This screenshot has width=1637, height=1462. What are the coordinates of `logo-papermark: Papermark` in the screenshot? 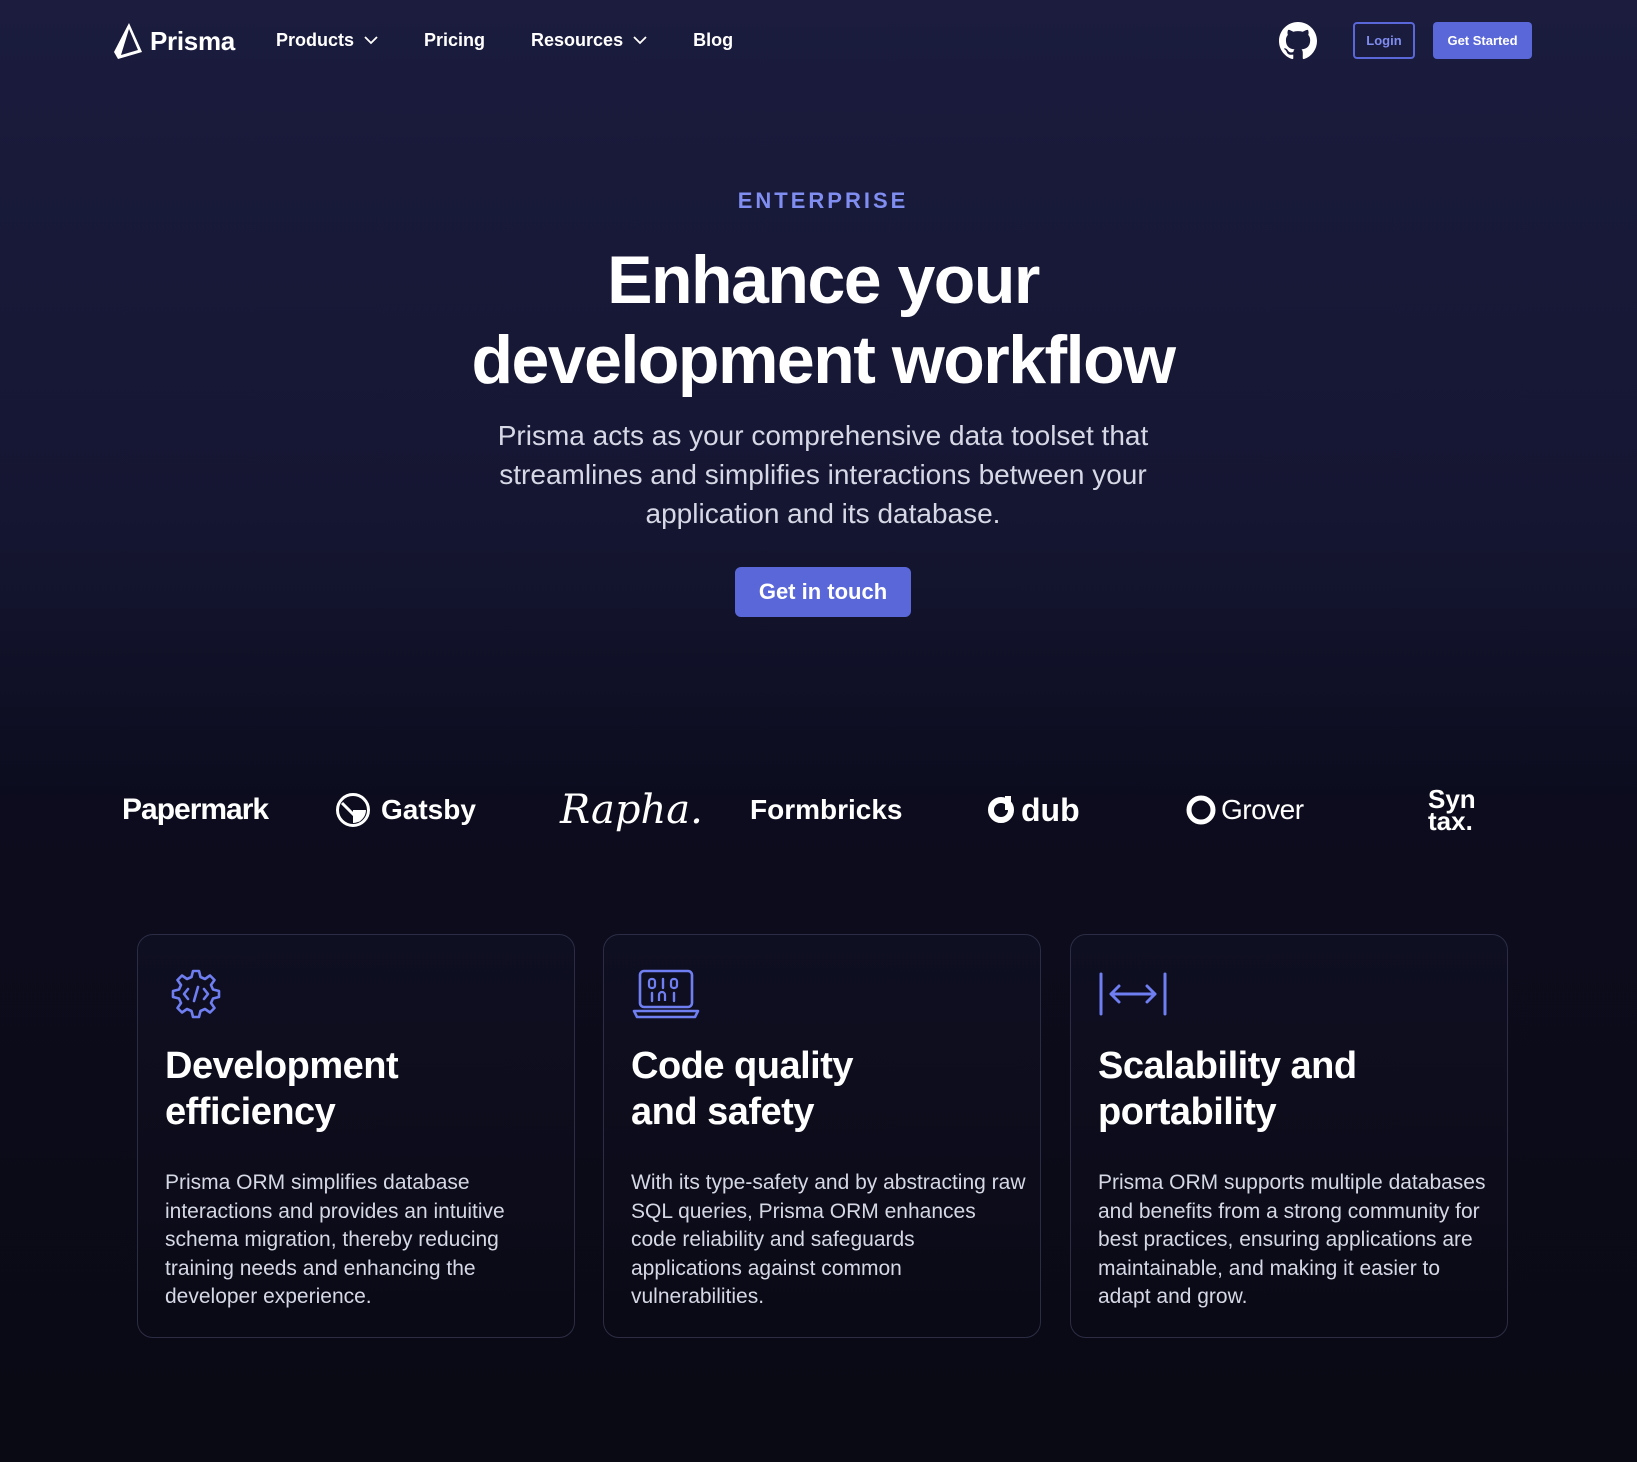 It's located at (195, 809).